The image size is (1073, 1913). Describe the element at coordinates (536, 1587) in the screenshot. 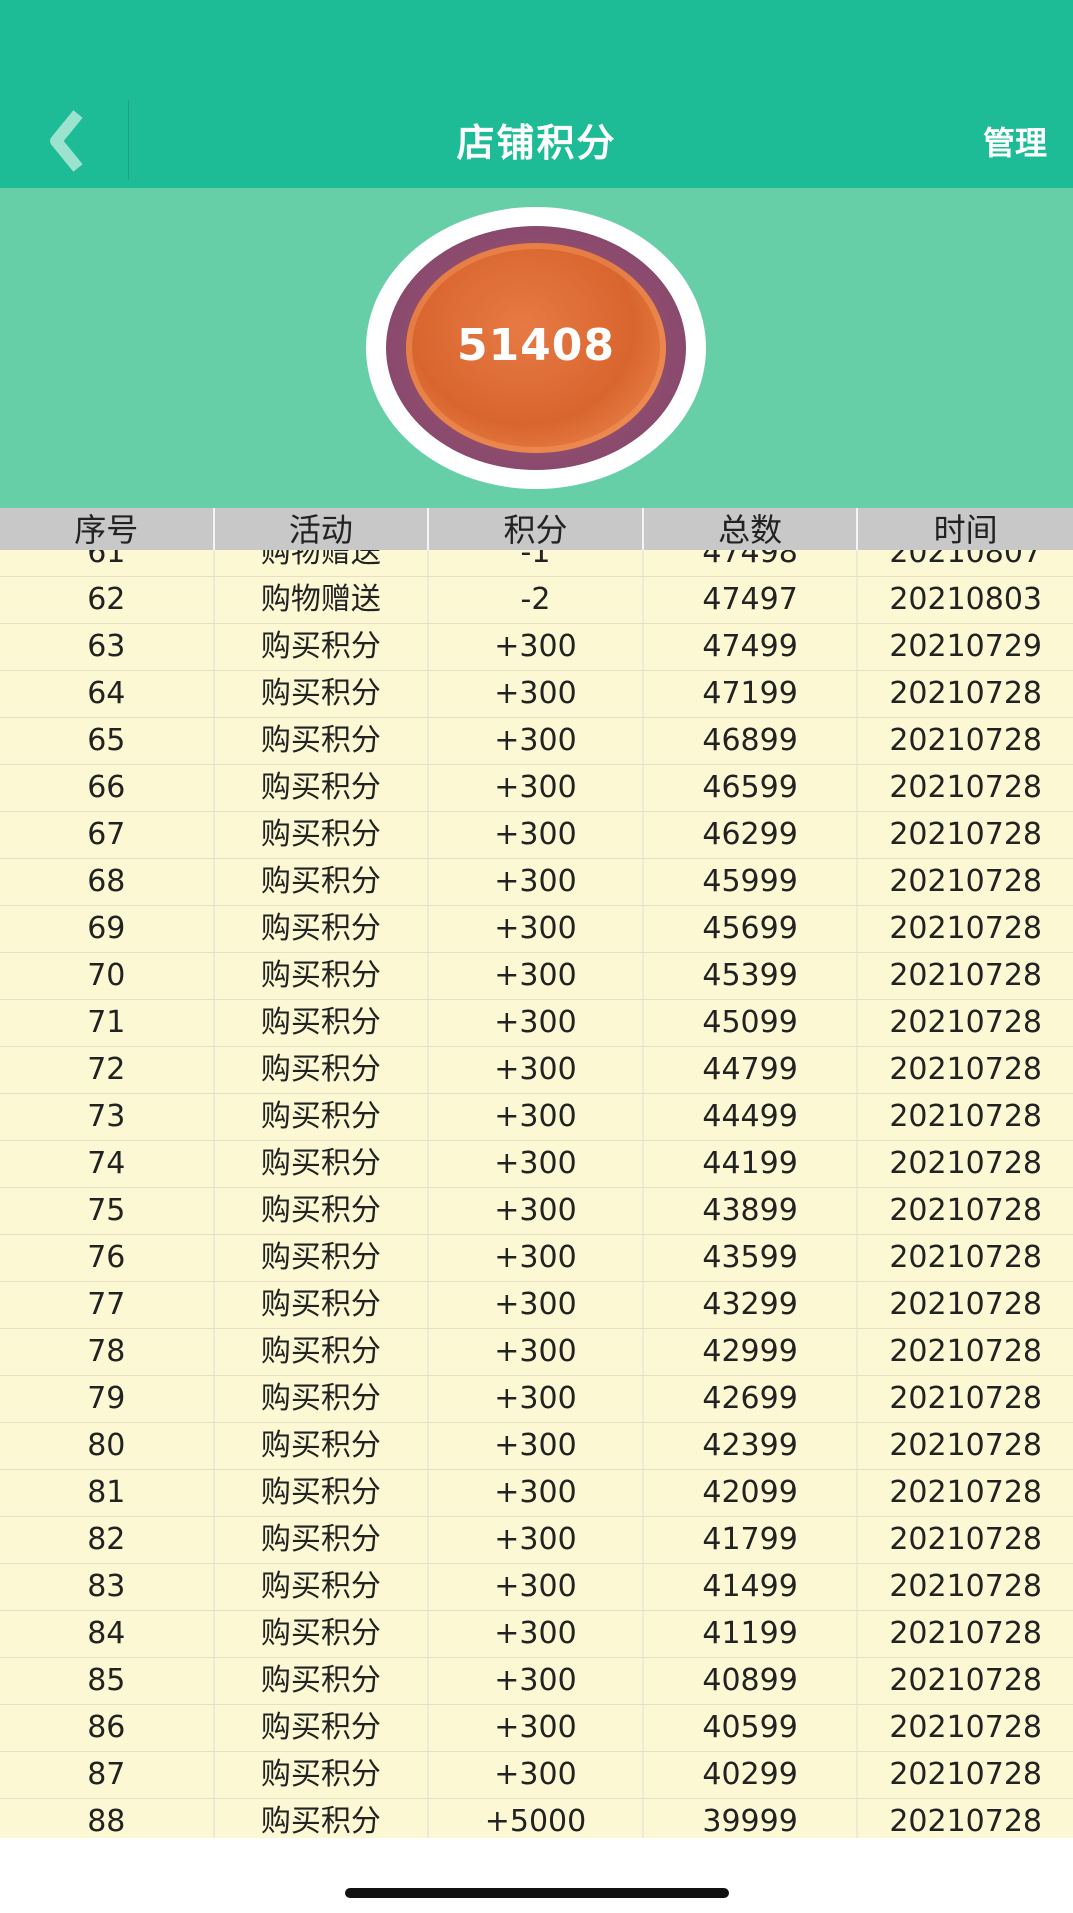

I see `table-row: 83 购买积分 +300 41499 20210728` at that location.